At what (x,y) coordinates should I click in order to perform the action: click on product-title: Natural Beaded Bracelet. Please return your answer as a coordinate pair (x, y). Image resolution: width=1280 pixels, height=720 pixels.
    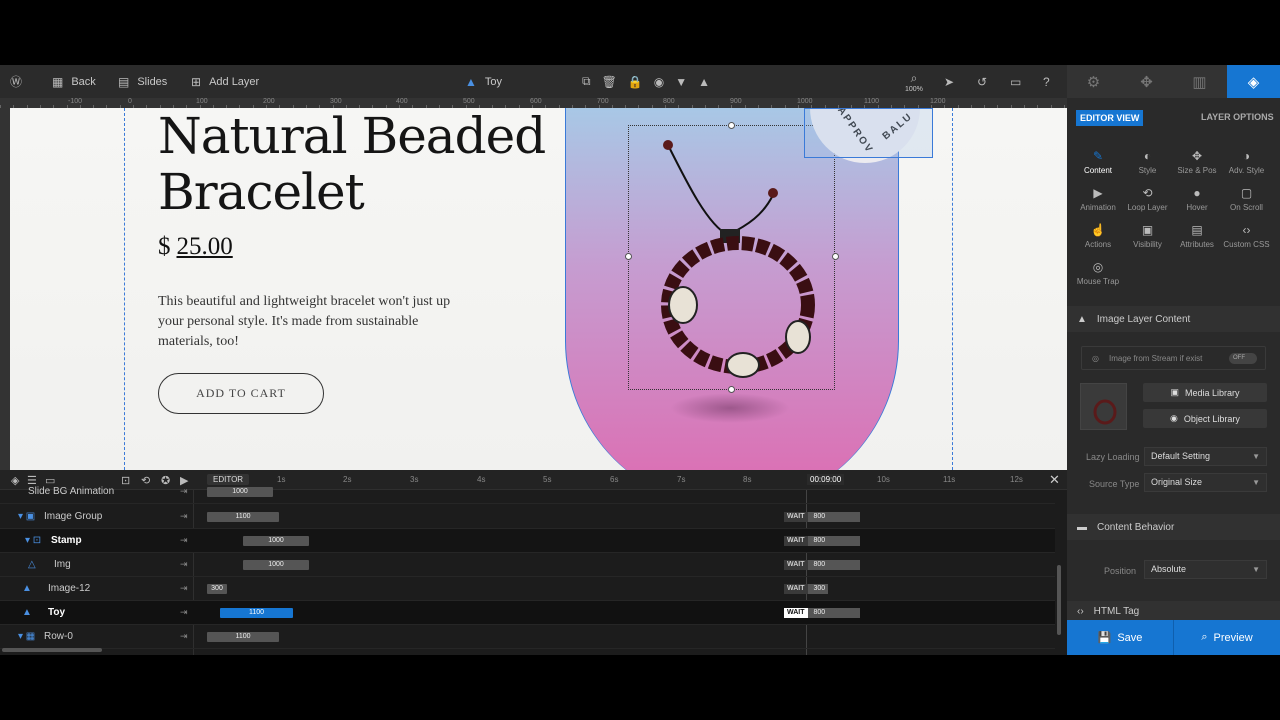
    Looking at the image, I should click on (352, 164).